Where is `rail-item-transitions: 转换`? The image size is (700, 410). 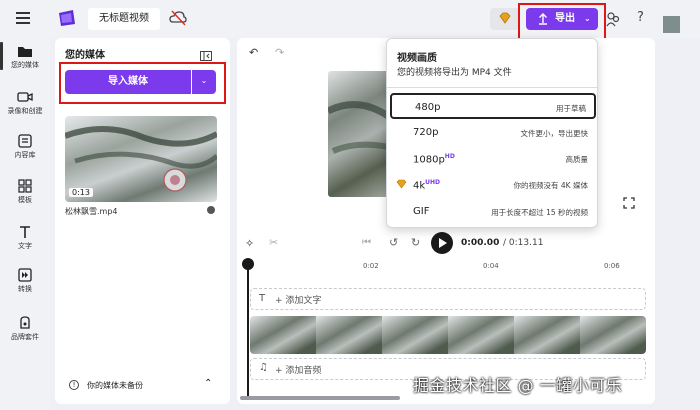
rail-item-transitions: 转换 is located at coordinates (25, 281).